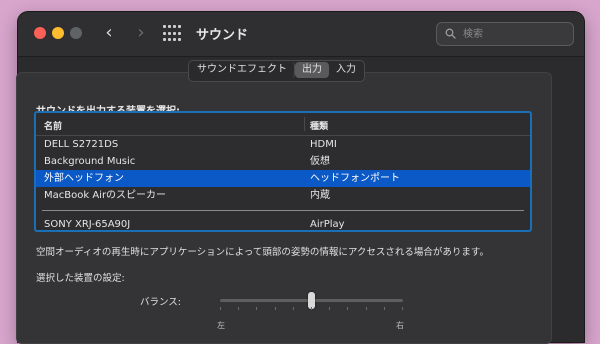 This screenshot has height=344, width=600. I want to click on show-all-grid-icon, so click(172, 34).